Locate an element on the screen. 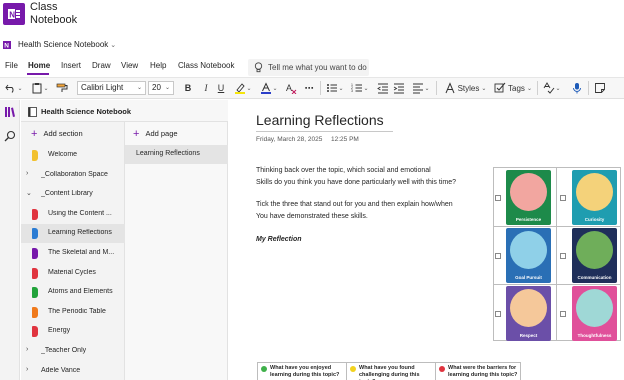  highlight-button: ⌄ is located at coordinates (243, 88).